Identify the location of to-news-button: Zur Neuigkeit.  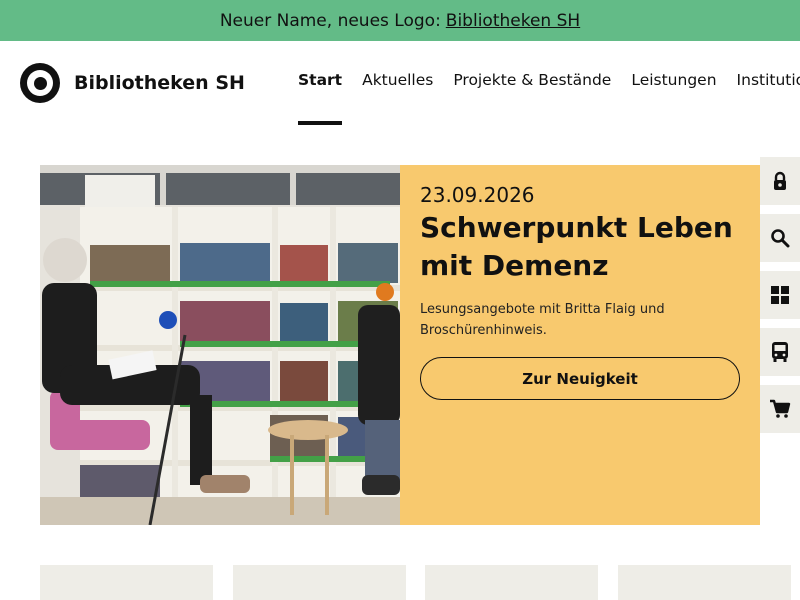
(580, 378).